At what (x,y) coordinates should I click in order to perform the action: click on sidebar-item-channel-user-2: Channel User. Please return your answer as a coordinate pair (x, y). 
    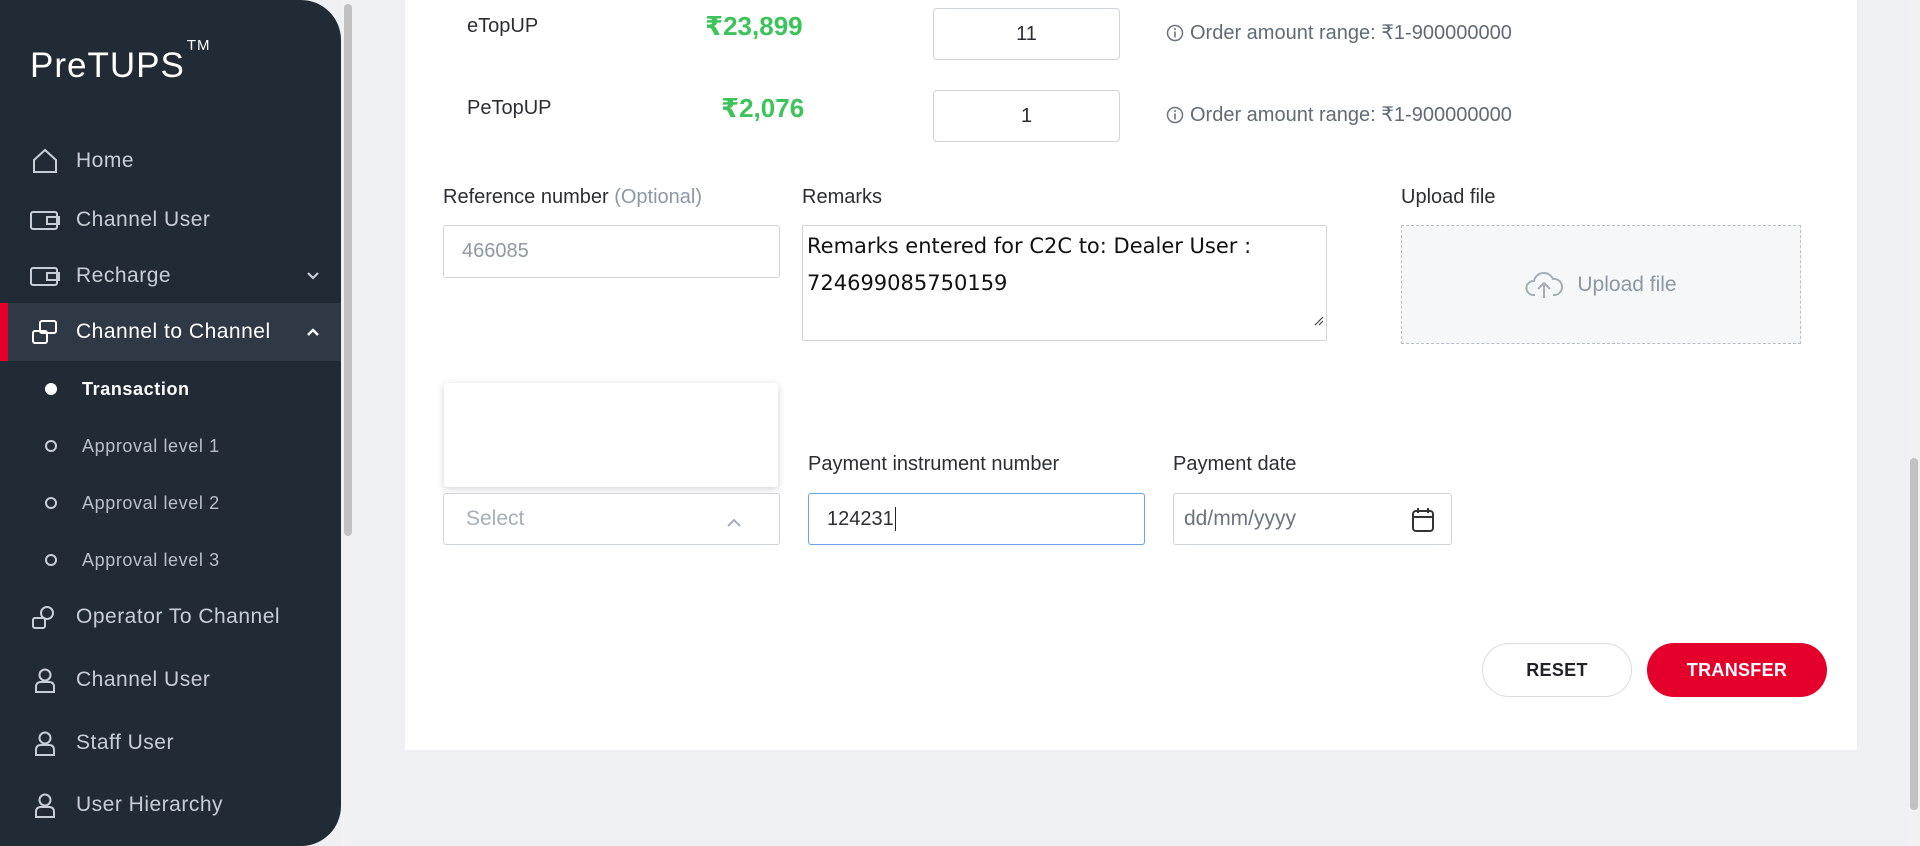
    Looking at the image, I should click on (170, 680).